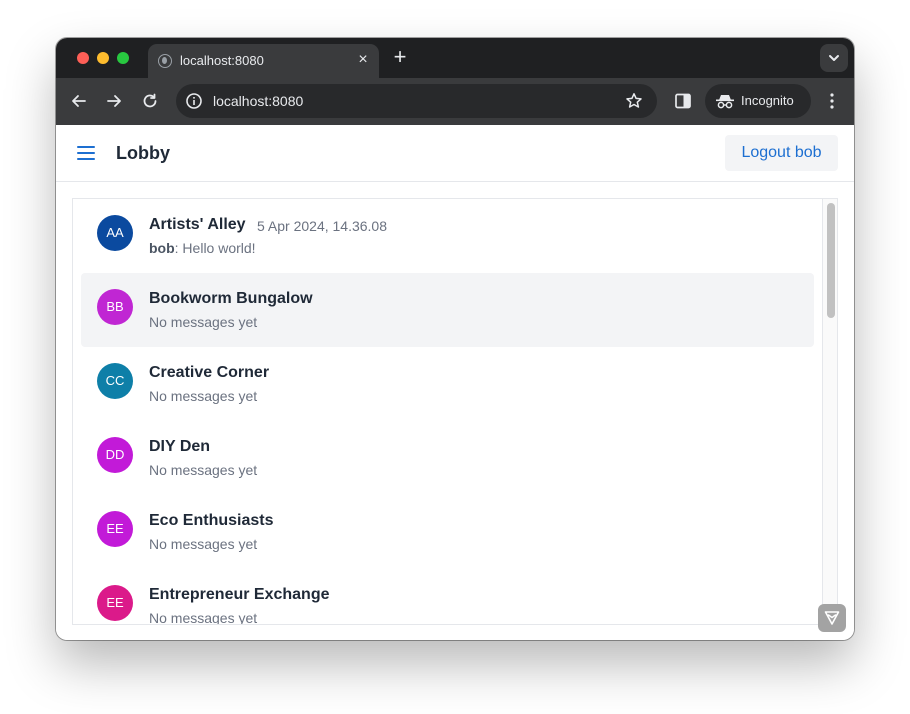 The height and width of the screenshot is (714, 910). I want to click on last-message-time: 5 Apr 2024, 14.36.08, so click(322, 226).